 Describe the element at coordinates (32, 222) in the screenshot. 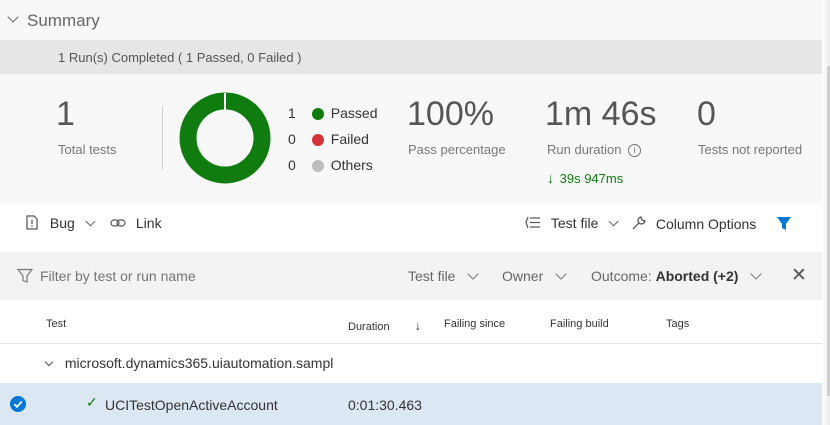

I see `bug-icon` at that location.